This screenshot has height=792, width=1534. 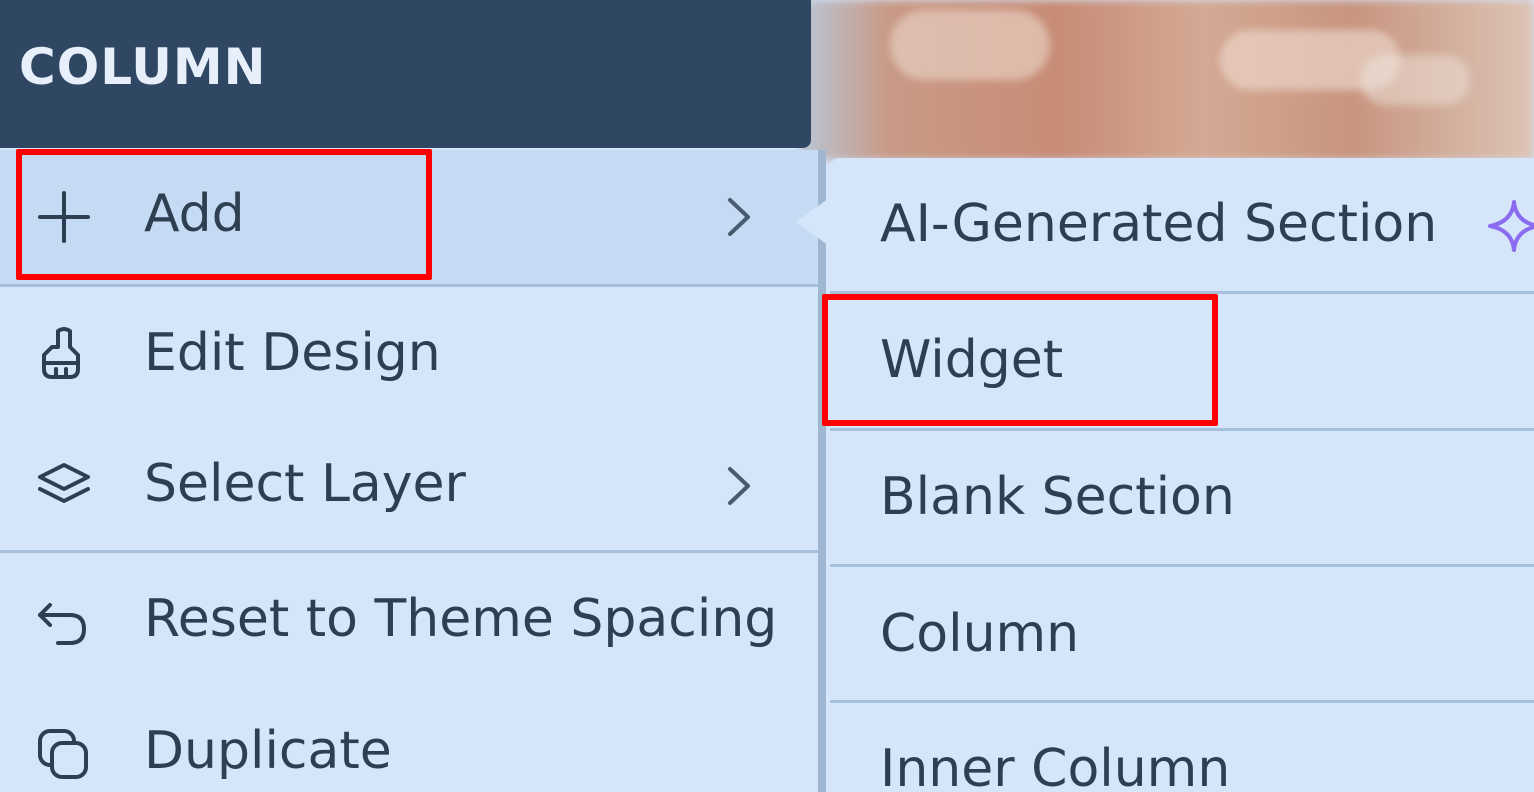 What do you see at coordinates (63, 754) in the screenshot?
I see `duplicate-icon` at bounding box center [63, 754].